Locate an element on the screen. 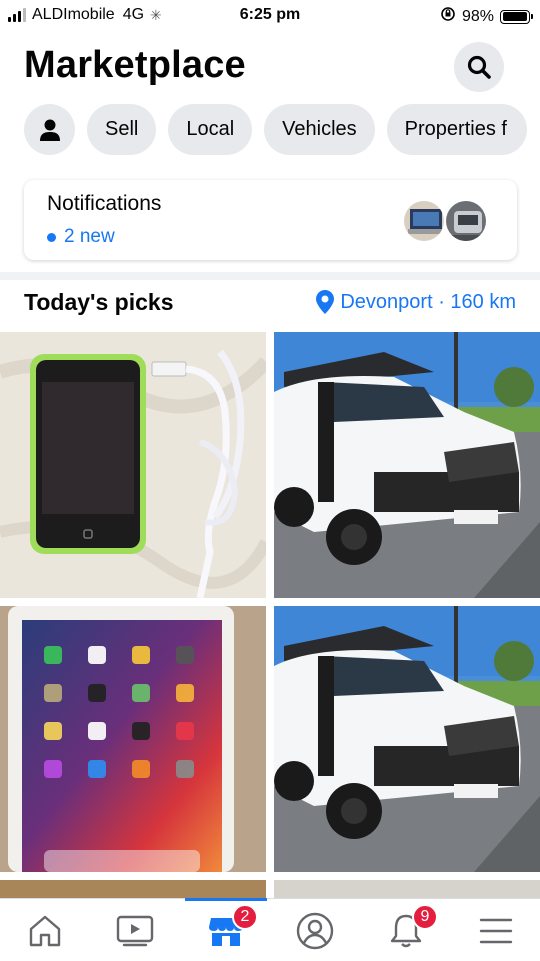  location-link: Devonport · 160 km is located at coordinates (416, 302).